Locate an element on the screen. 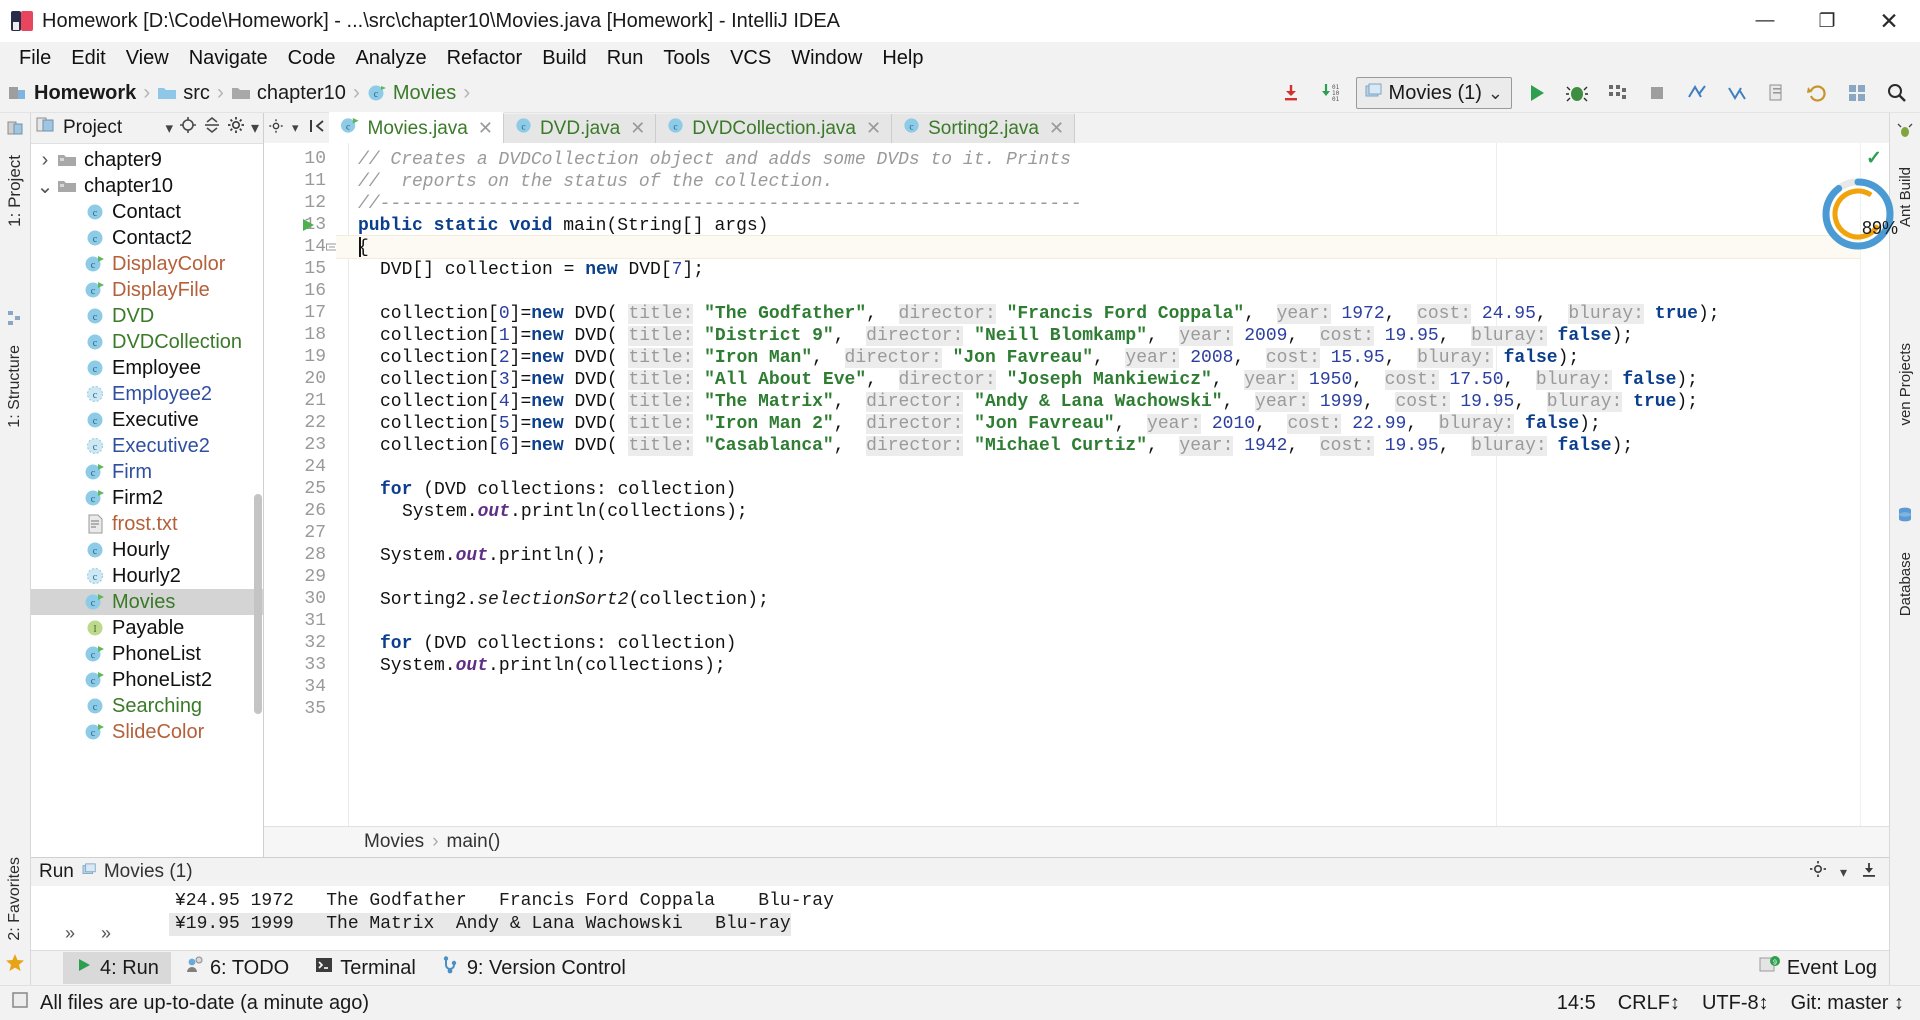  run-gutter-icon is located at coordinates (308, 227).